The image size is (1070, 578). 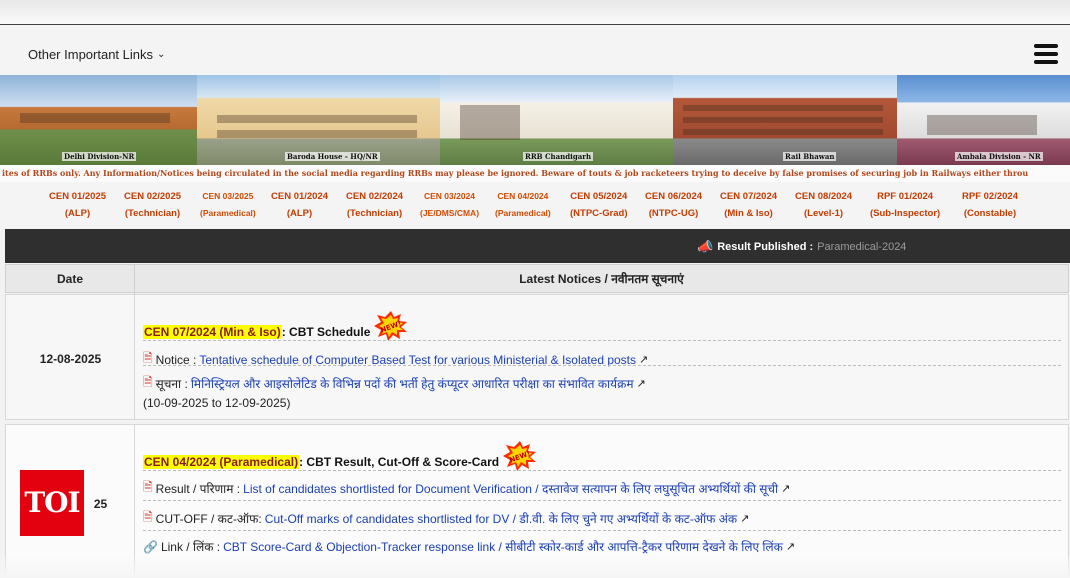 I want to click on cen-link: CEN 02/2024 (Technician), so click(x=374, y=205).